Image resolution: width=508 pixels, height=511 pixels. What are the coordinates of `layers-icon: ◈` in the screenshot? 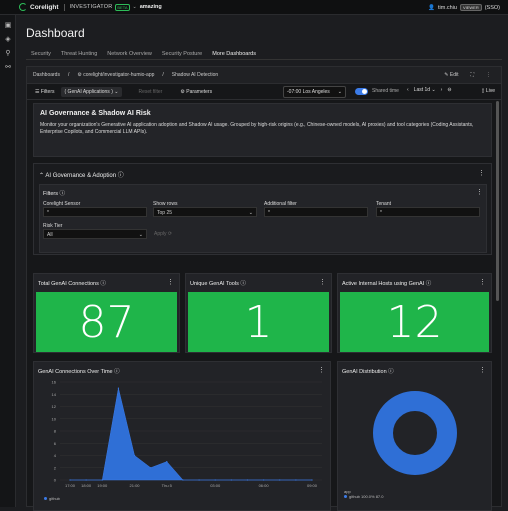 It's located at (8, 40).